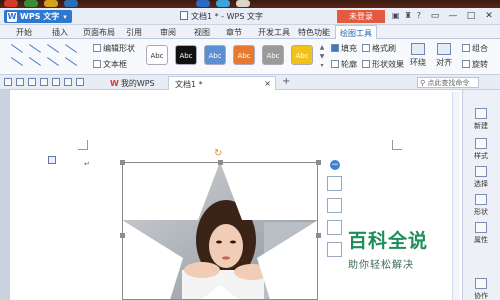  What do you see at coordinates (481, 119) in the screenshot?
I see `sidebar-item-new: 新建` at bounding box center [481, 119].